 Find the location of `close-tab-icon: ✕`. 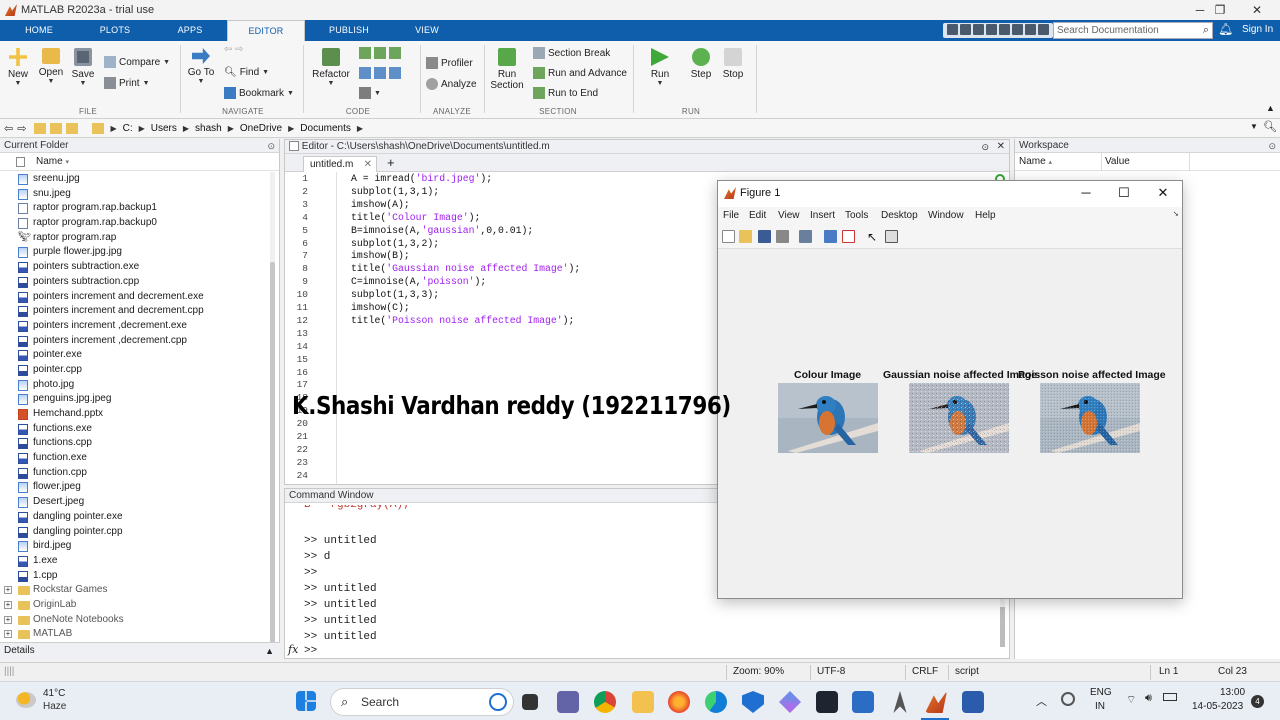

close-tab-icon: ✕ is located at coordinates (368, 164).